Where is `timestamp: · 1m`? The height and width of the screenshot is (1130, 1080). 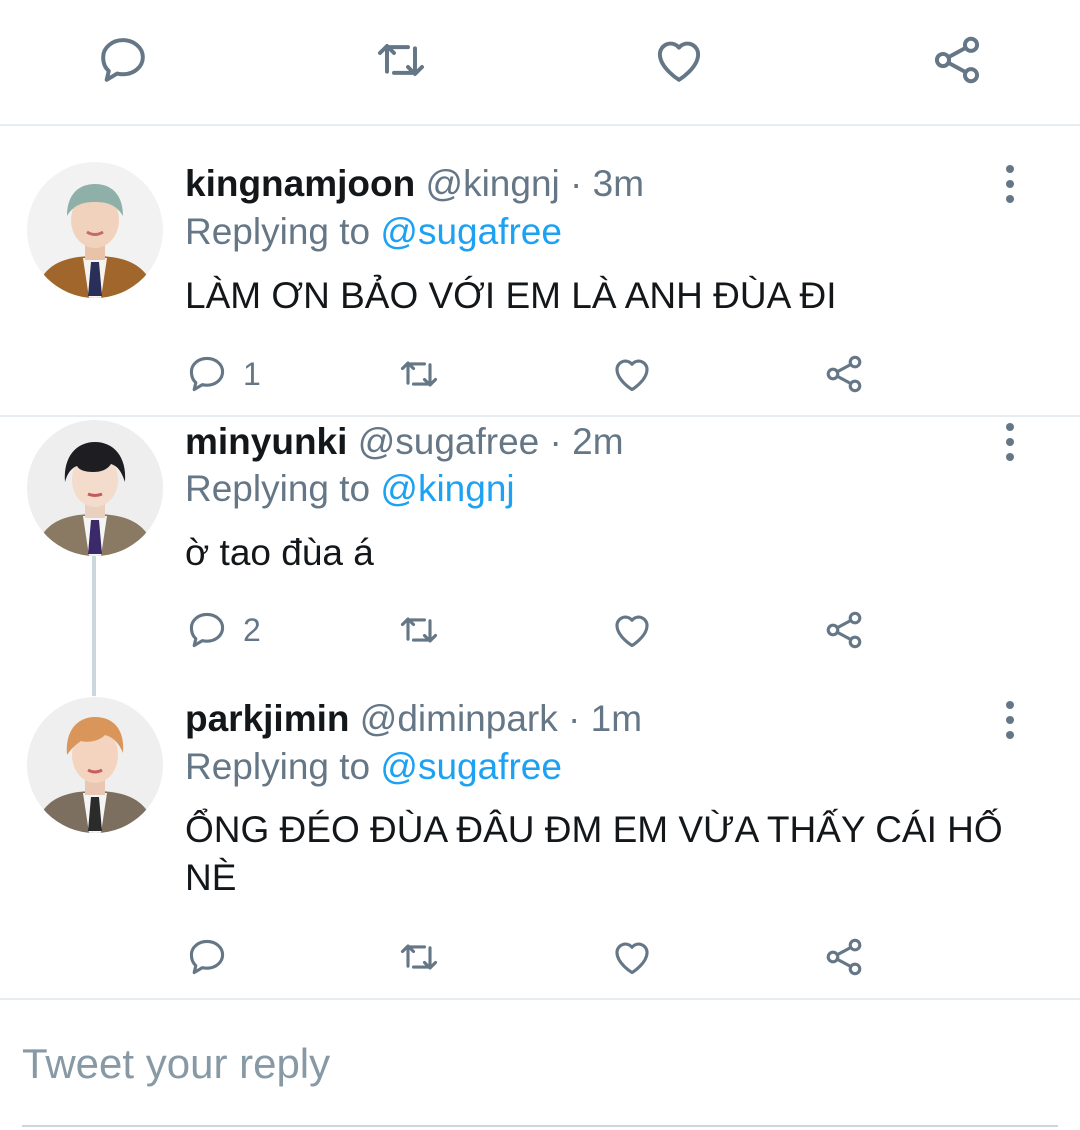
timestamp: · 1m is located at coordinates (605, 718).